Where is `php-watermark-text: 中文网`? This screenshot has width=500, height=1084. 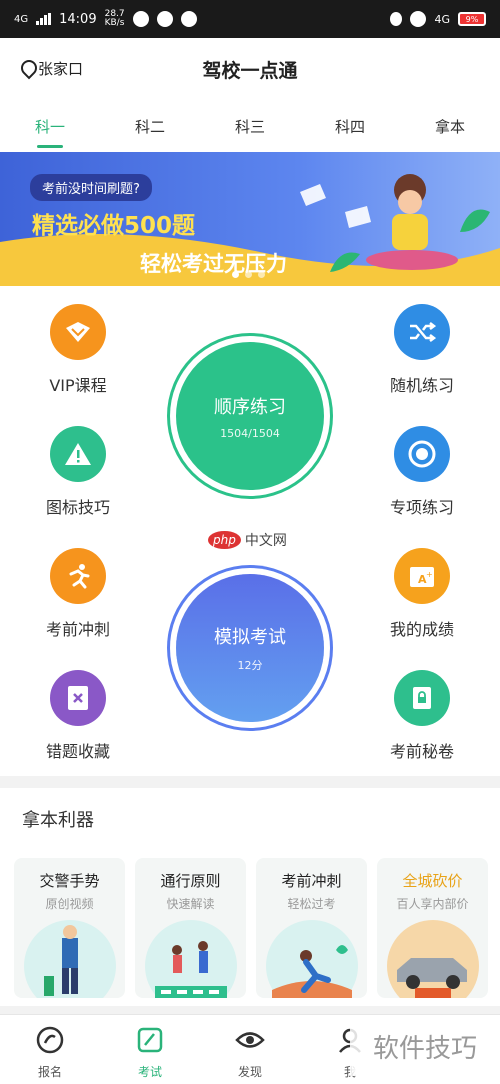
php-watermark-text: 中文网 is located at coordinates (265, 541).